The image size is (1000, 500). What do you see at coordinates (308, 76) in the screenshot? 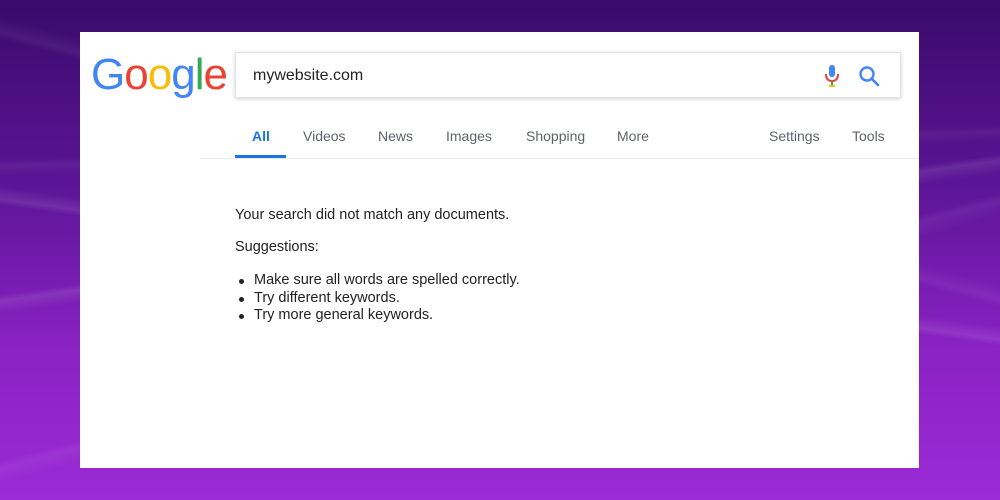
I see `search-input: mywebsite.com` at bounding box center [308, 76].